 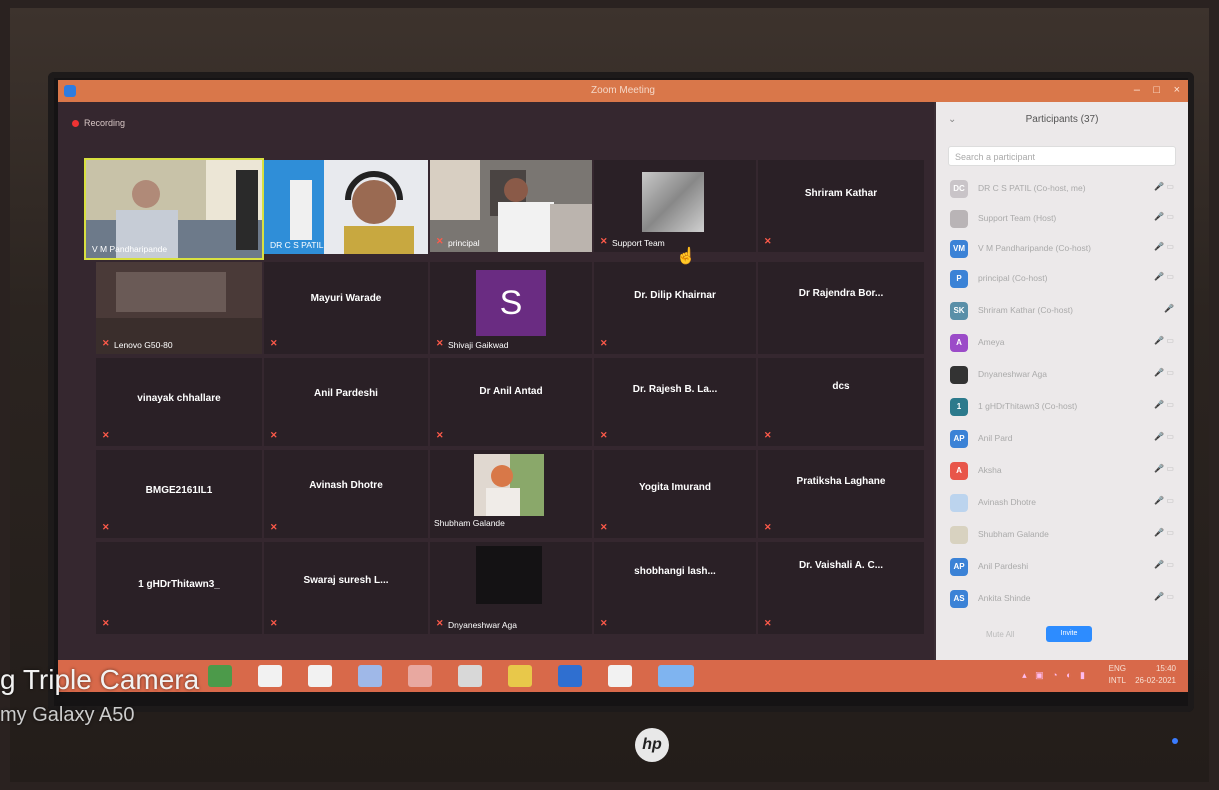 I want to click on mute-all-button: Mute All, so click(x=1000, y=634).